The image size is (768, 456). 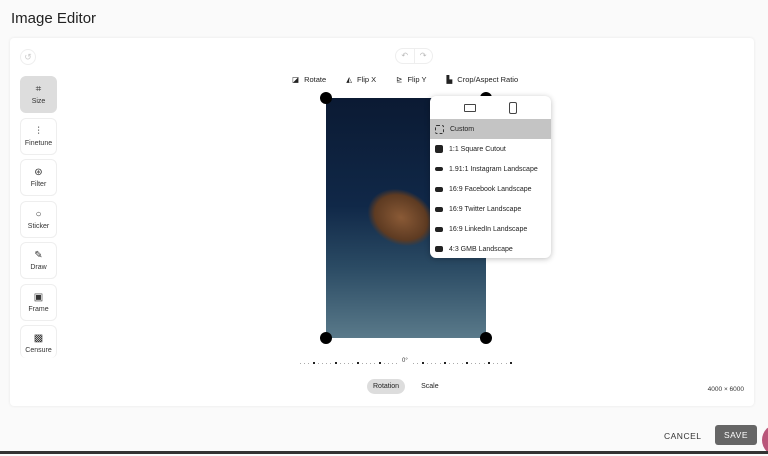 I want to click on filter-icon: ⊛, so click(x=38, y=172).